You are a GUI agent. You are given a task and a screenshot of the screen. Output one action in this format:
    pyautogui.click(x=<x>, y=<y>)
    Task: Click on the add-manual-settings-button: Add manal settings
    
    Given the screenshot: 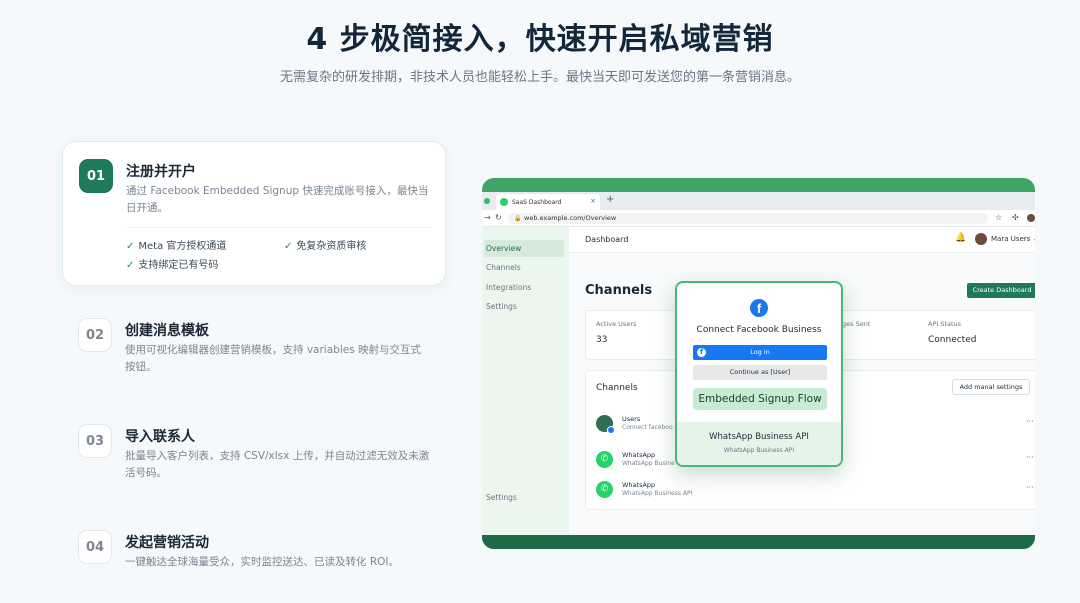 What is the action you would take?
    pyautogui.click(x=991, y=387)
    